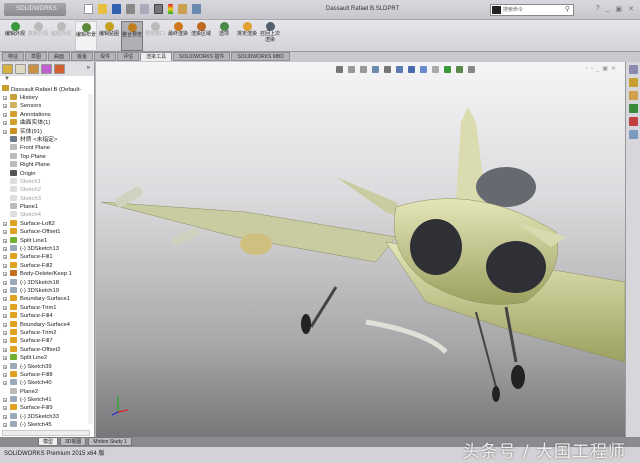  What do you see at coordinates (47, 98) in the screenshot?
I see `tree-item: + History` at bounding box center [47, 98].